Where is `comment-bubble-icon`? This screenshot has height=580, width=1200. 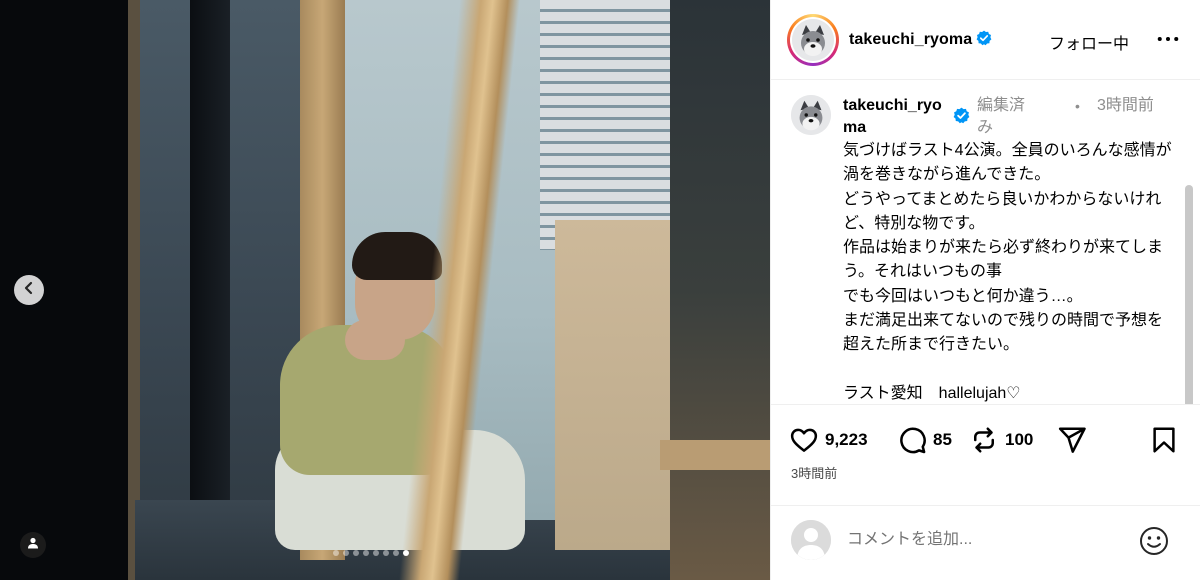
comment-bubble-icon is located at coordinates (913, 440).